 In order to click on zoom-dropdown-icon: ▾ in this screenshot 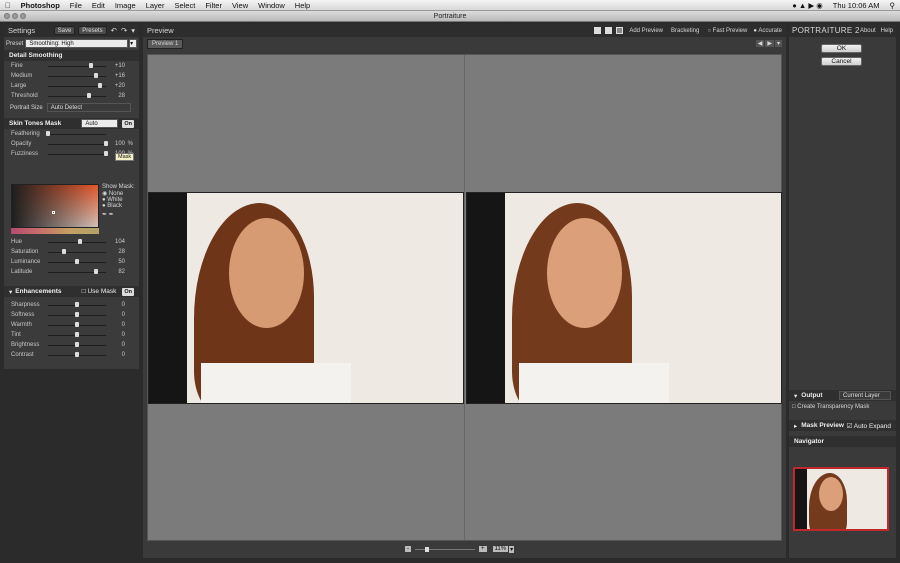, I will do `click(512, 549)`.